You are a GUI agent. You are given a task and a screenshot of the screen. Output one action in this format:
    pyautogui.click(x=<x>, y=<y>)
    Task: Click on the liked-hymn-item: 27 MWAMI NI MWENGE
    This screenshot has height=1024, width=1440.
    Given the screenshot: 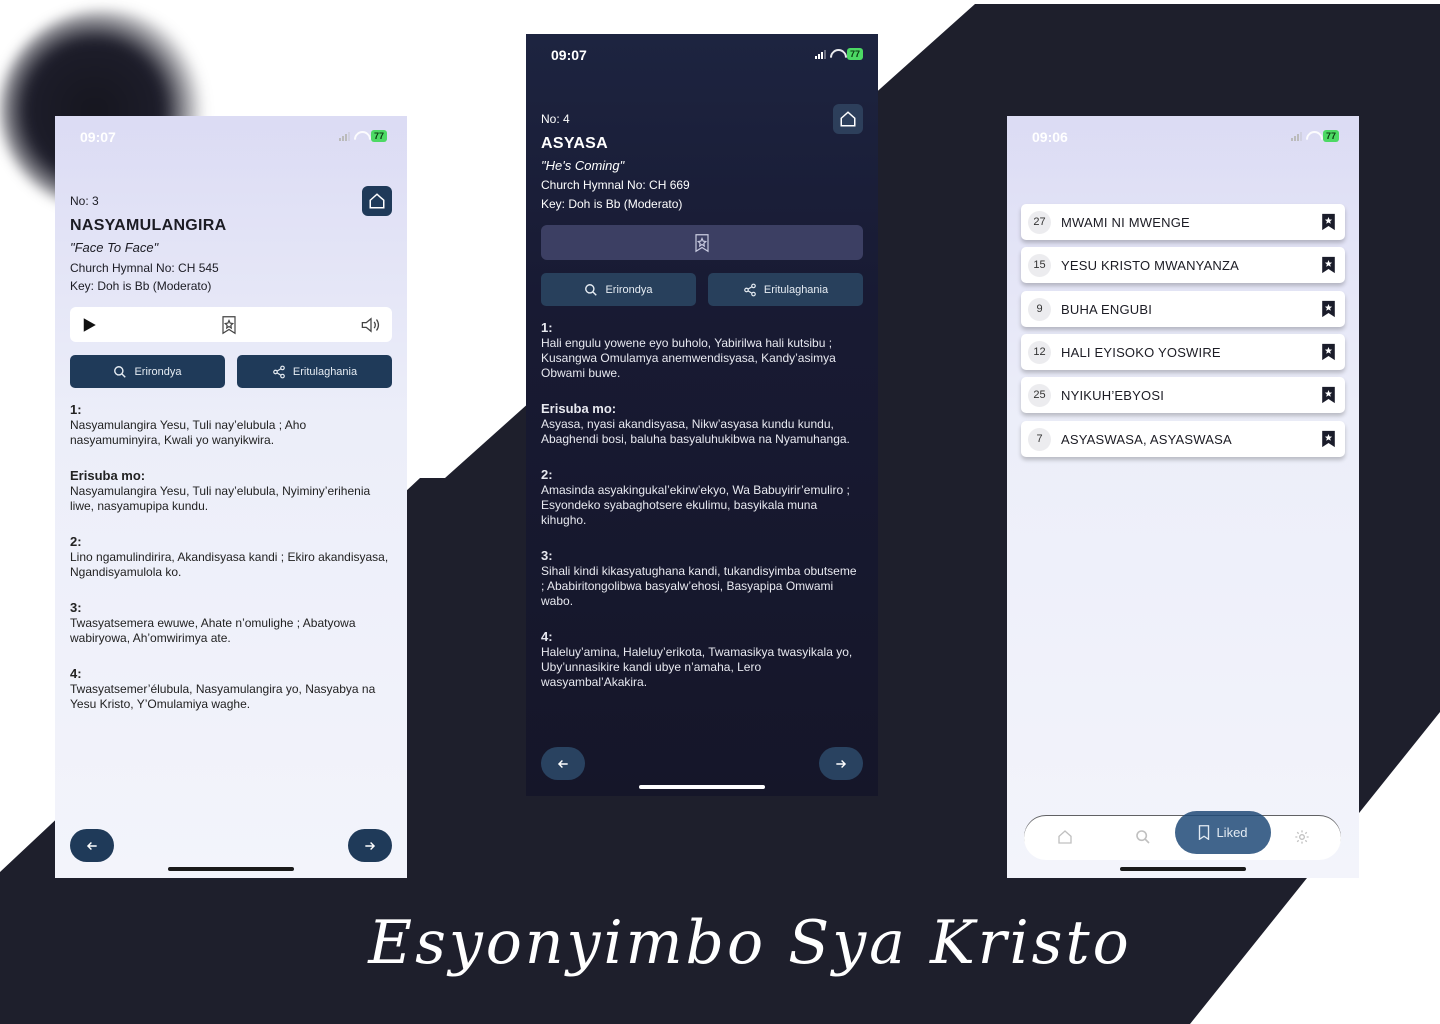 What is the action you would take?
    pyautogui.click(x=1183, y=222)
    